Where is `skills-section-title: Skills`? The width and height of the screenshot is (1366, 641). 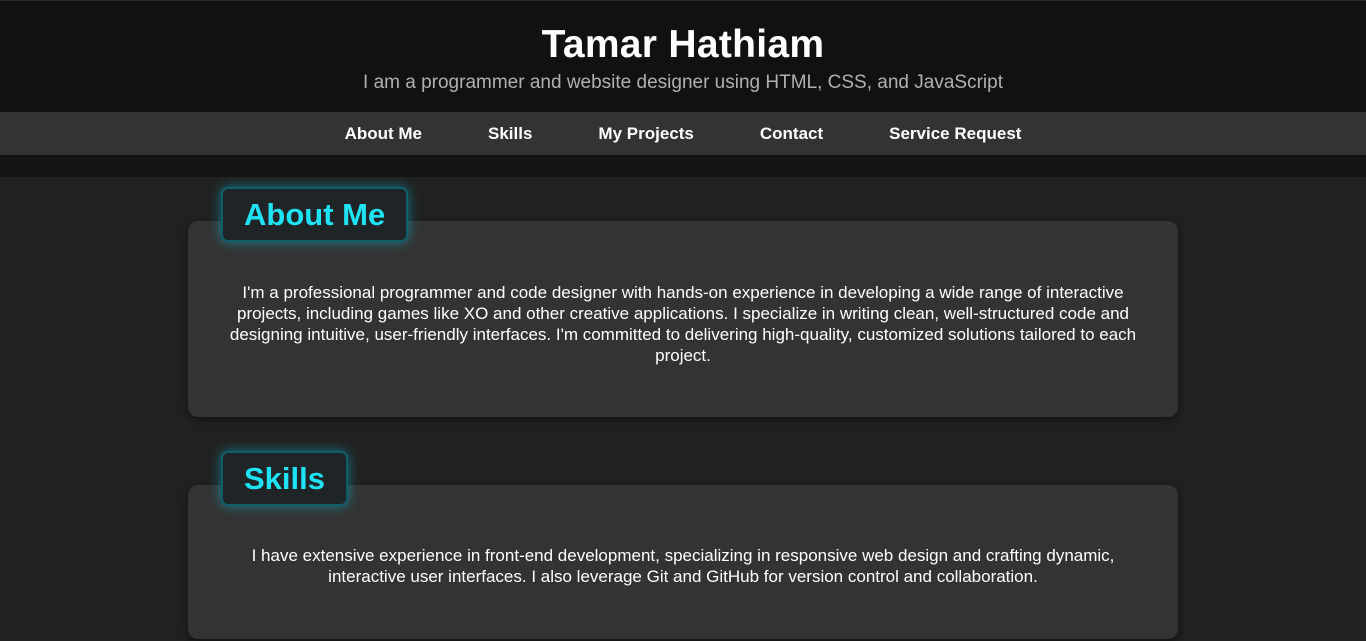
skills-section-title: Skills is located at coordinates (284, 478).